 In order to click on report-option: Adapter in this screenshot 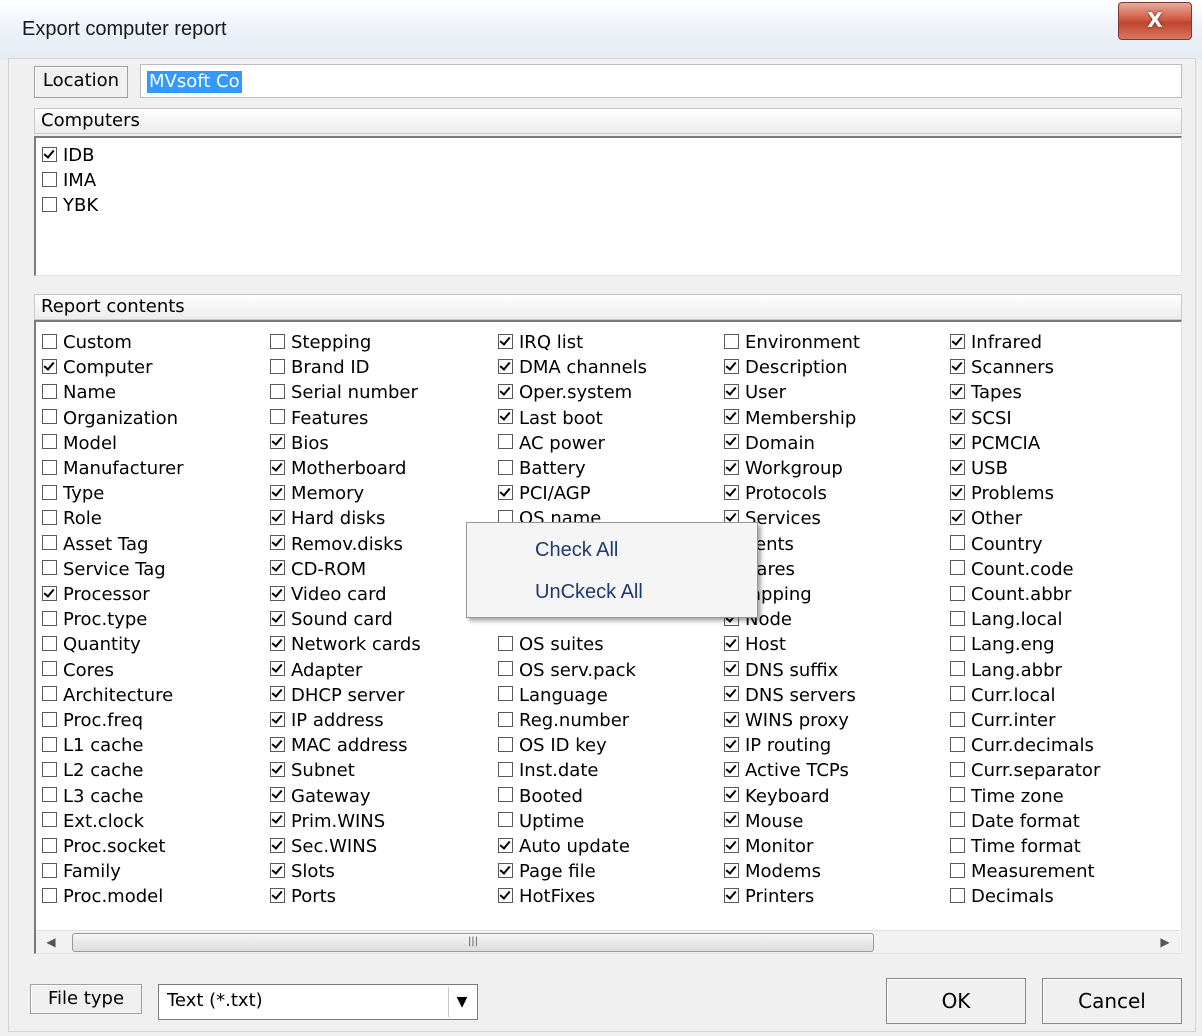, I will do `click(316, 670)`.